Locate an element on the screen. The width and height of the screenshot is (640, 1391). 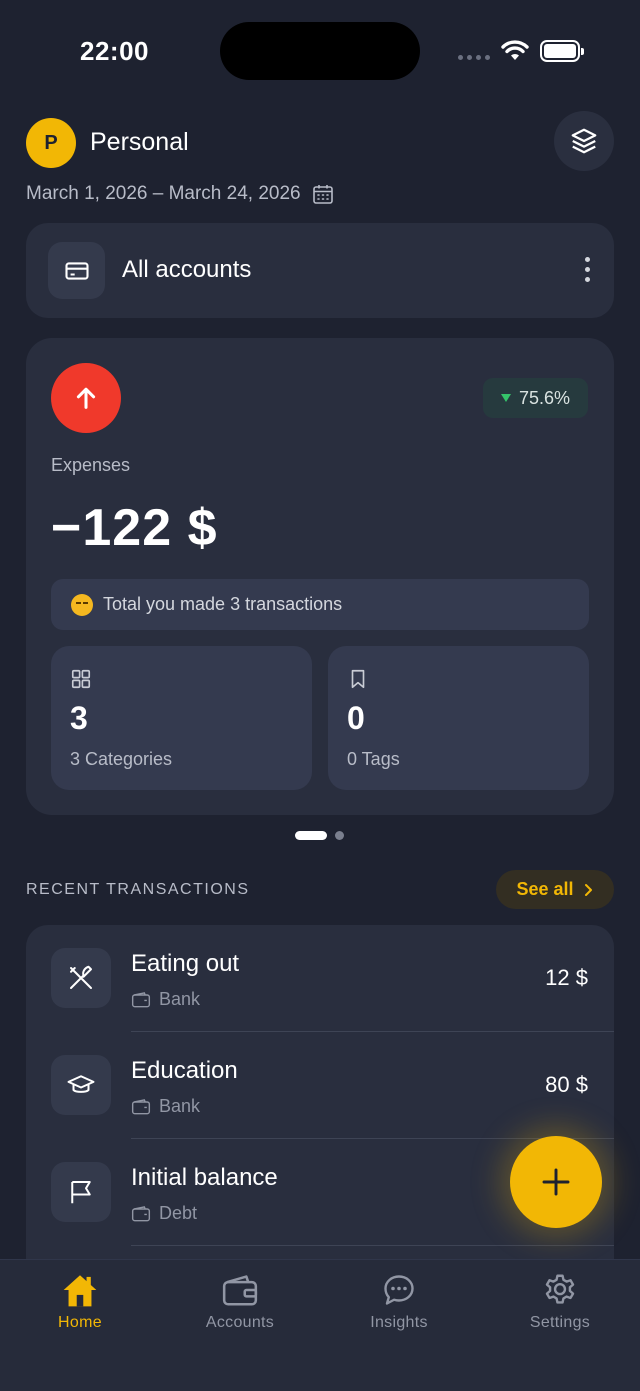
tab-settings: Settings is located at coordinates (560, 1307).